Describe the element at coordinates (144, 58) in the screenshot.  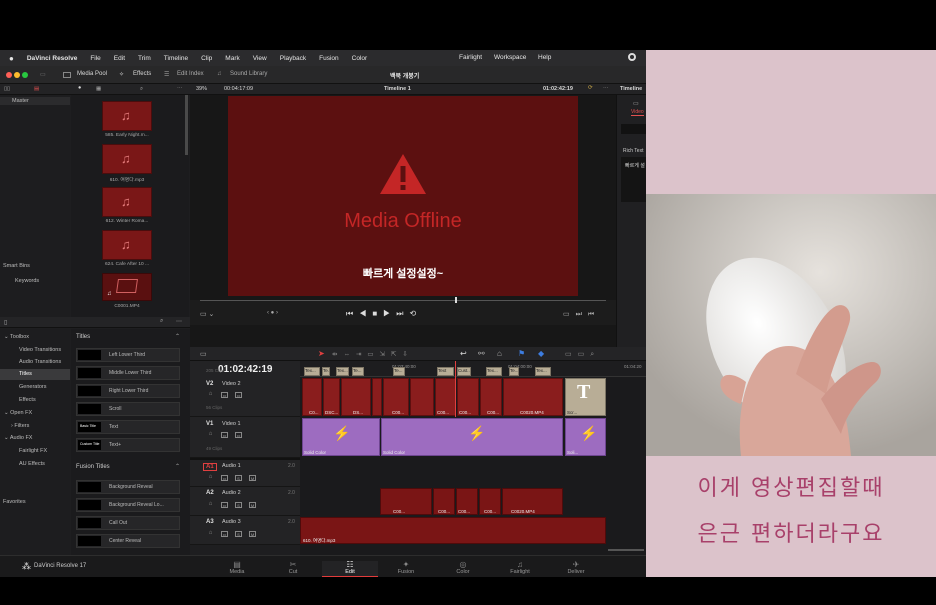
I see `menu-trim: Trim` at that location.